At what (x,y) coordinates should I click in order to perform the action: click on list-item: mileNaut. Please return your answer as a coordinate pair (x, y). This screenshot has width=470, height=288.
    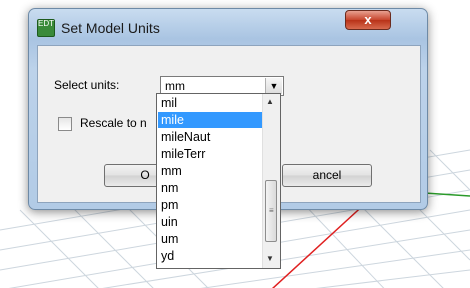
    Looking at the image, I should click on (210, 137).